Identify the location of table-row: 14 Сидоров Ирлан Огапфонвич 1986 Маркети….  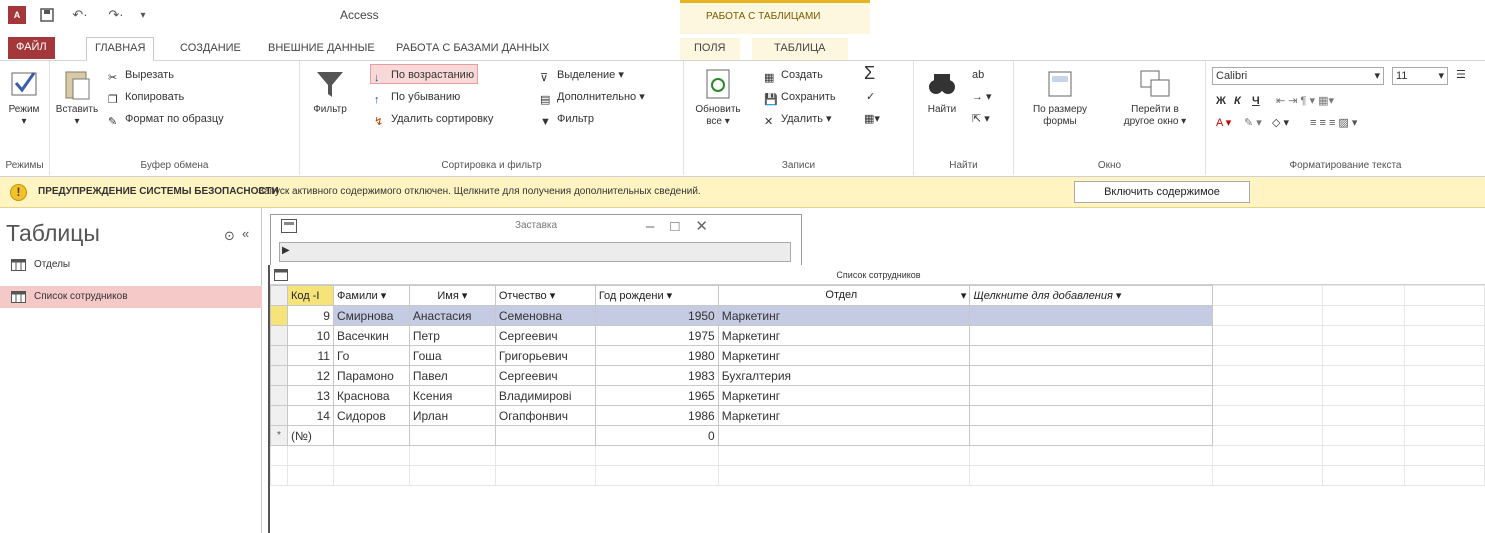
(877, 415).